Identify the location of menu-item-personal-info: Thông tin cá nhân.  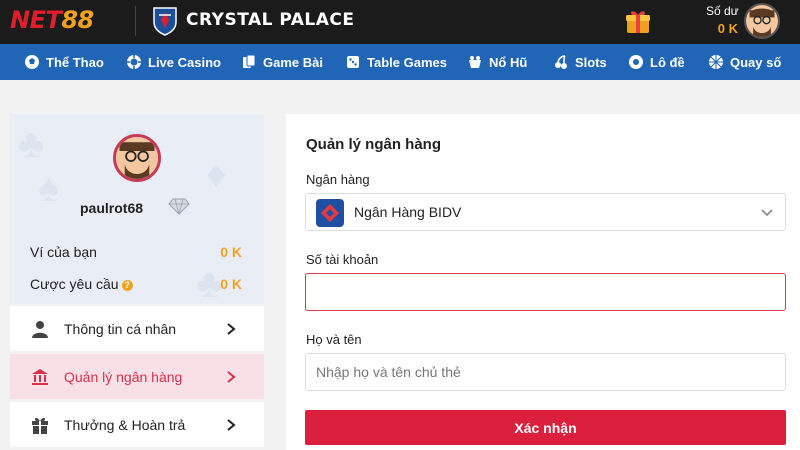
(137, 328).